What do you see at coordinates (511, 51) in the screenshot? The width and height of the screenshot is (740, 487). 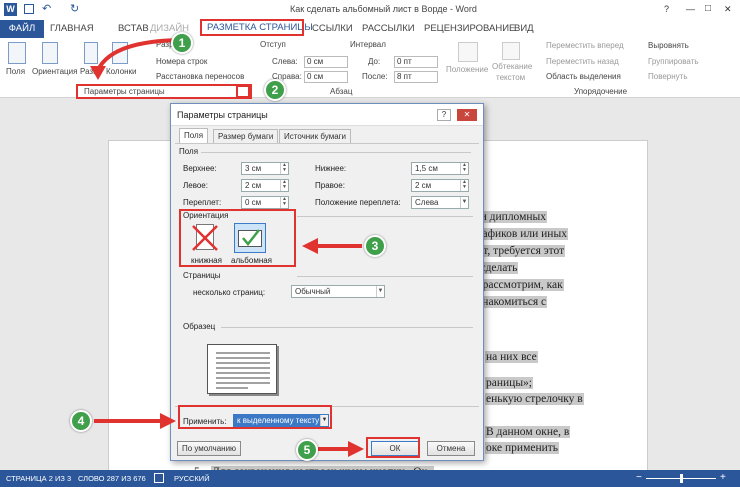 I see `wrap-text-icon` at bounding box center [511, 51].